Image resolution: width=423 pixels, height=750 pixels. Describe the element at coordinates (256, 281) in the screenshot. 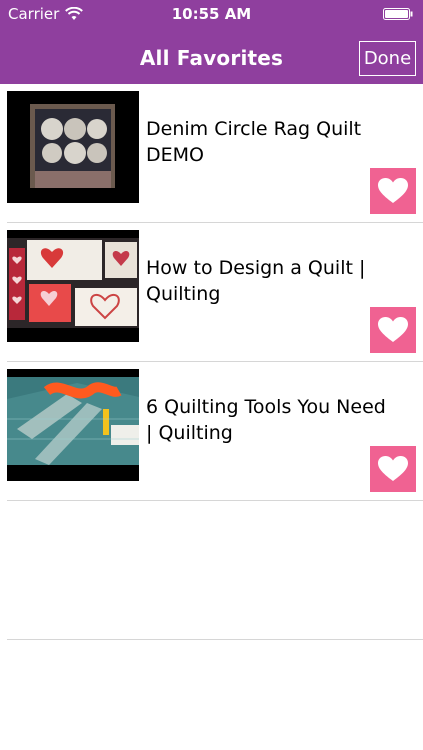

I see `item-title: How to Design a Quilt | Quilting` at that location.